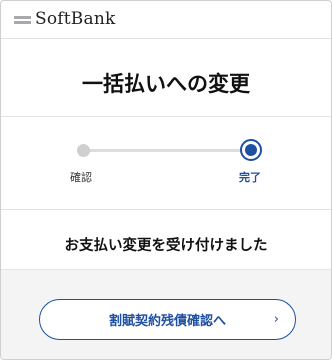 This screenshot has width=332, height=360. I want to click on step-indicator-confirm, so click(83, 150).